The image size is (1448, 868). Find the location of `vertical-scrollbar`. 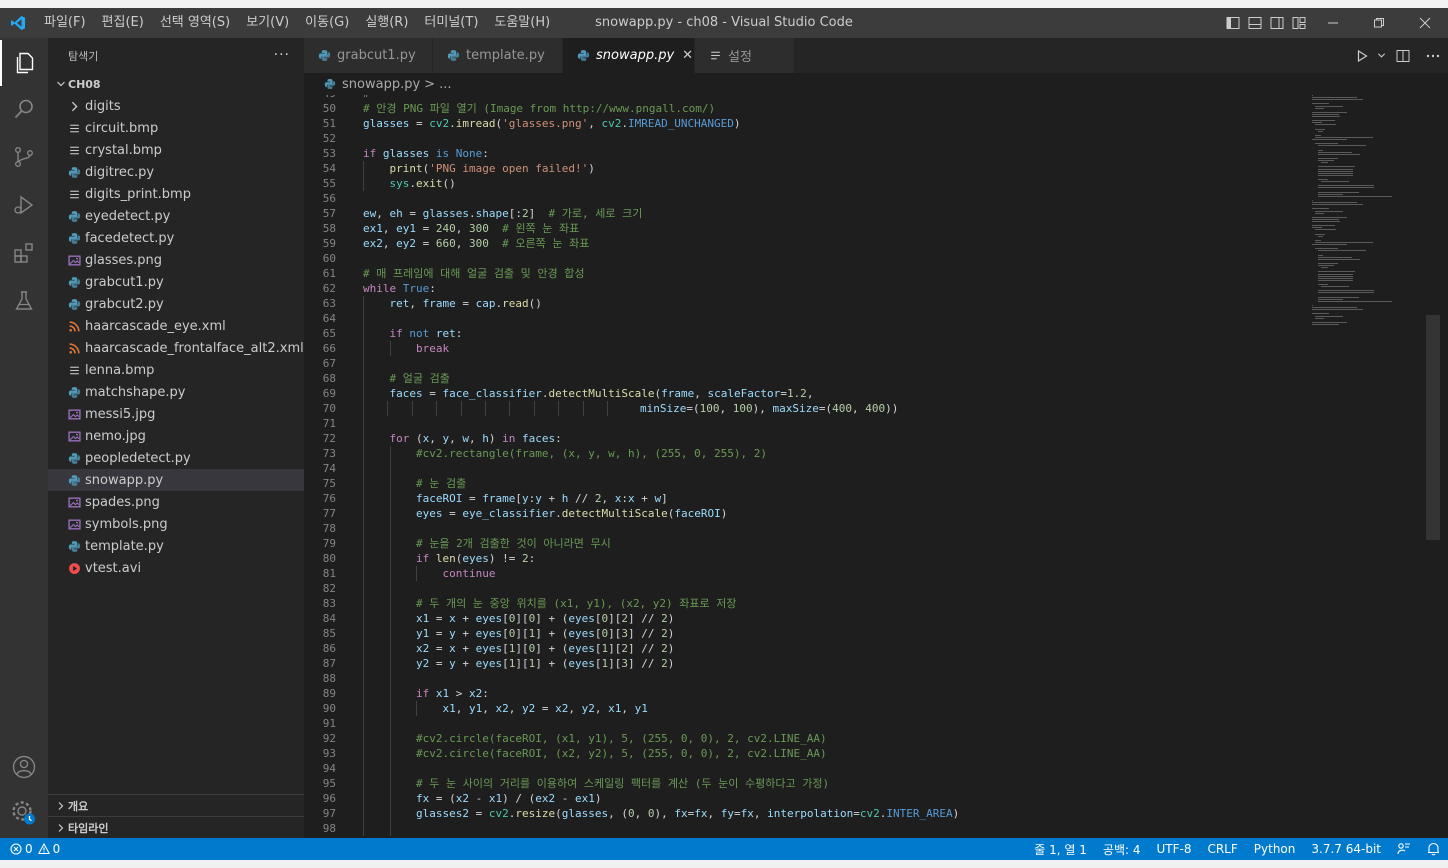

vertical-scrollbar is located at coordinates (1433, 427).